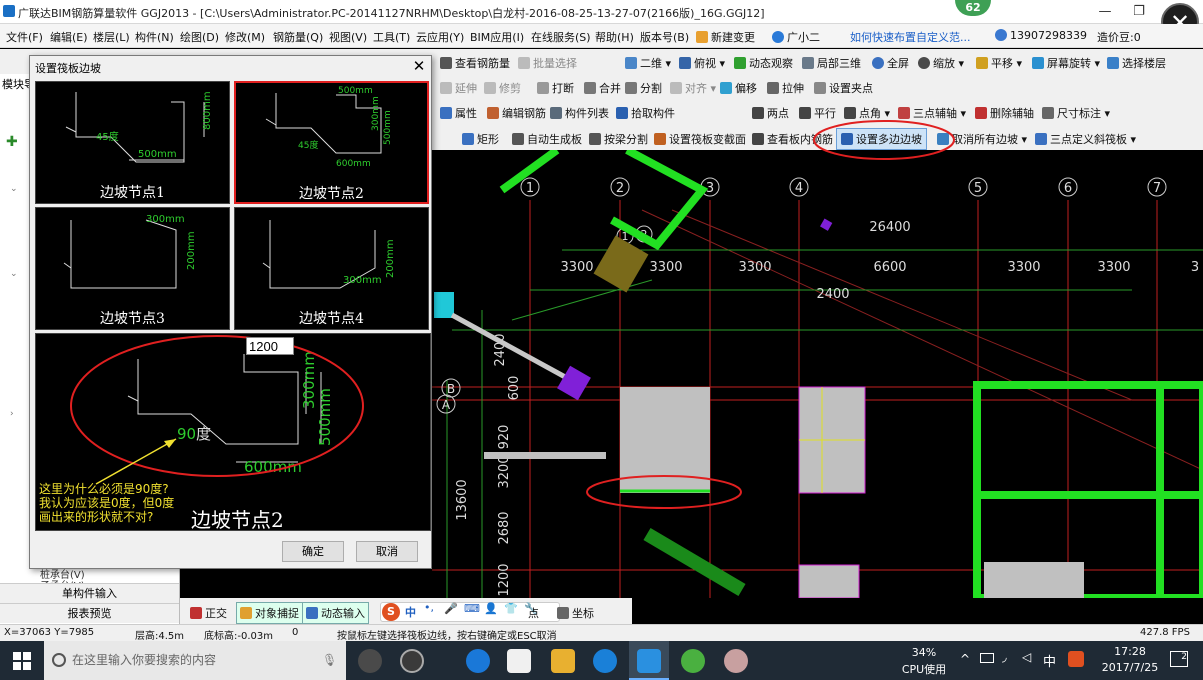 Image resolution: width=1203 pixels, height=680 pixels. What do you see at coordinates (999, 63) in the screenshot?
I see `pan-dropdown: 平移 ▾` at bounding box center [999, 63].